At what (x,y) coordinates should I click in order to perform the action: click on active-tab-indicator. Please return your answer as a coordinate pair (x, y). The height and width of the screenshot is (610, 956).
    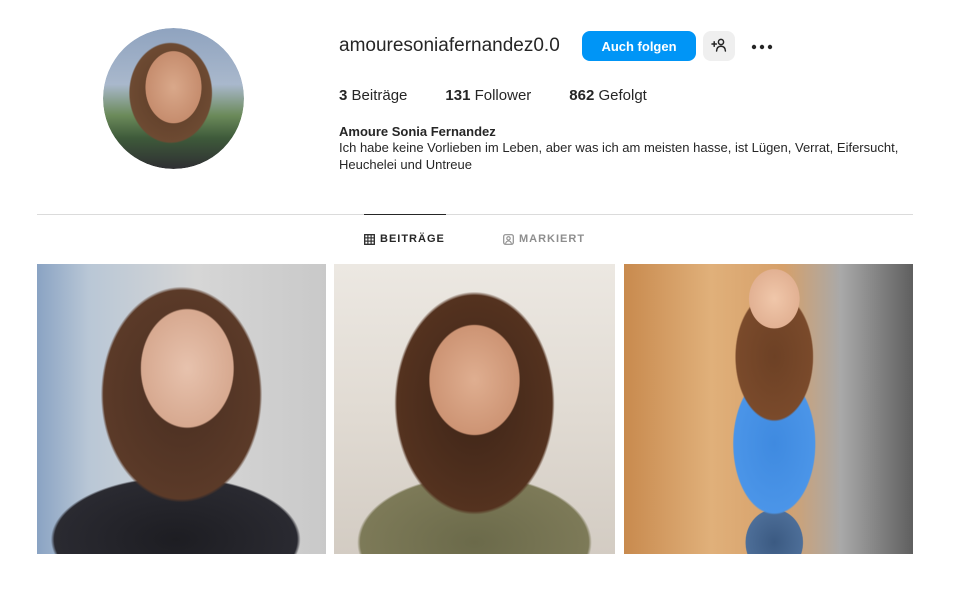
    Looking at the image, I should click on (405, 214).